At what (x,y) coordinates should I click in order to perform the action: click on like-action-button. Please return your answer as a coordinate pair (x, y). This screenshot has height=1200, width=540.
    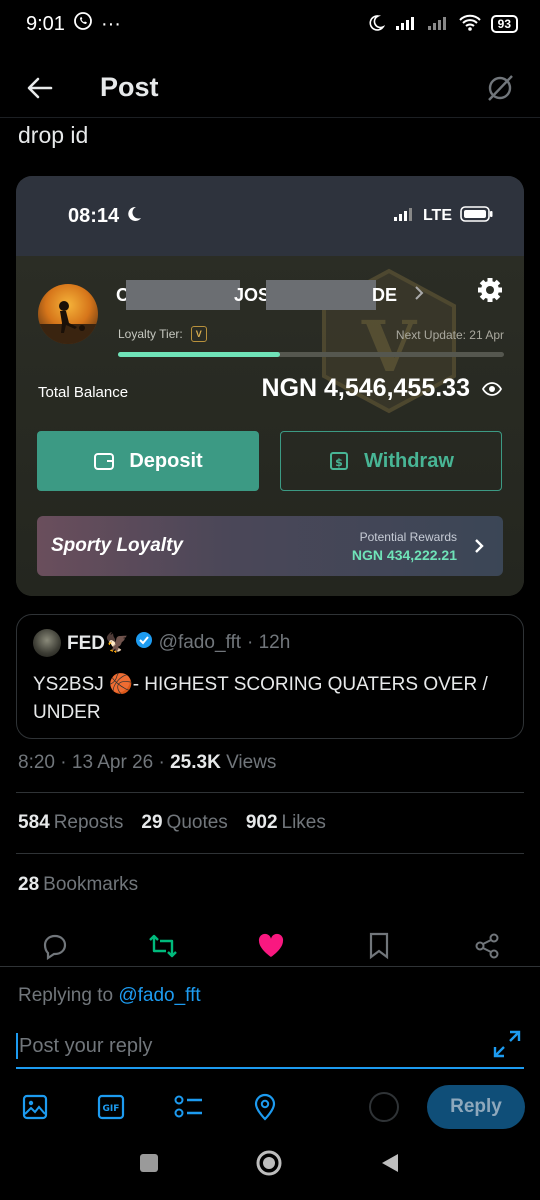
    Looking at the image, I should click on (271, 946).